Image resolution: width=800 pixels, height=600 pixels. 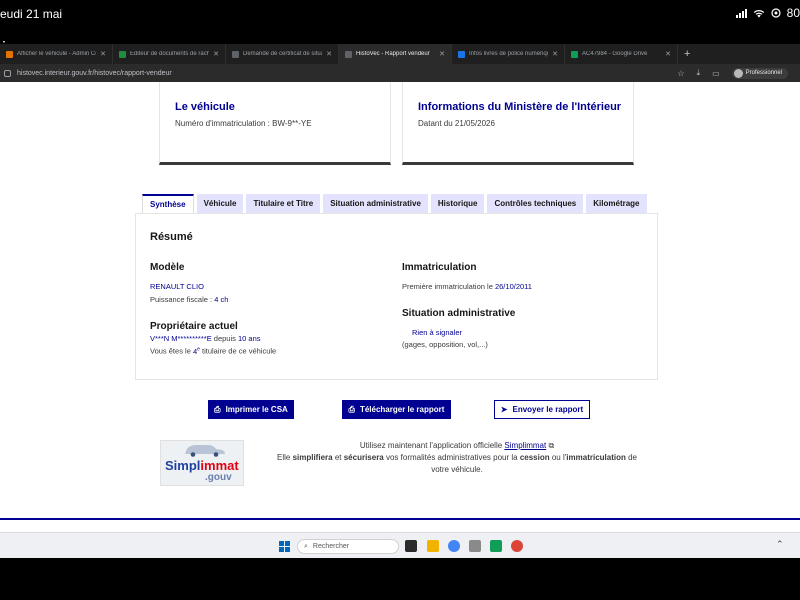 What do you see at coordinates (475, 546) in the screenshot?
I see `snipping-tool-icon` at bounding box center [475, 546].